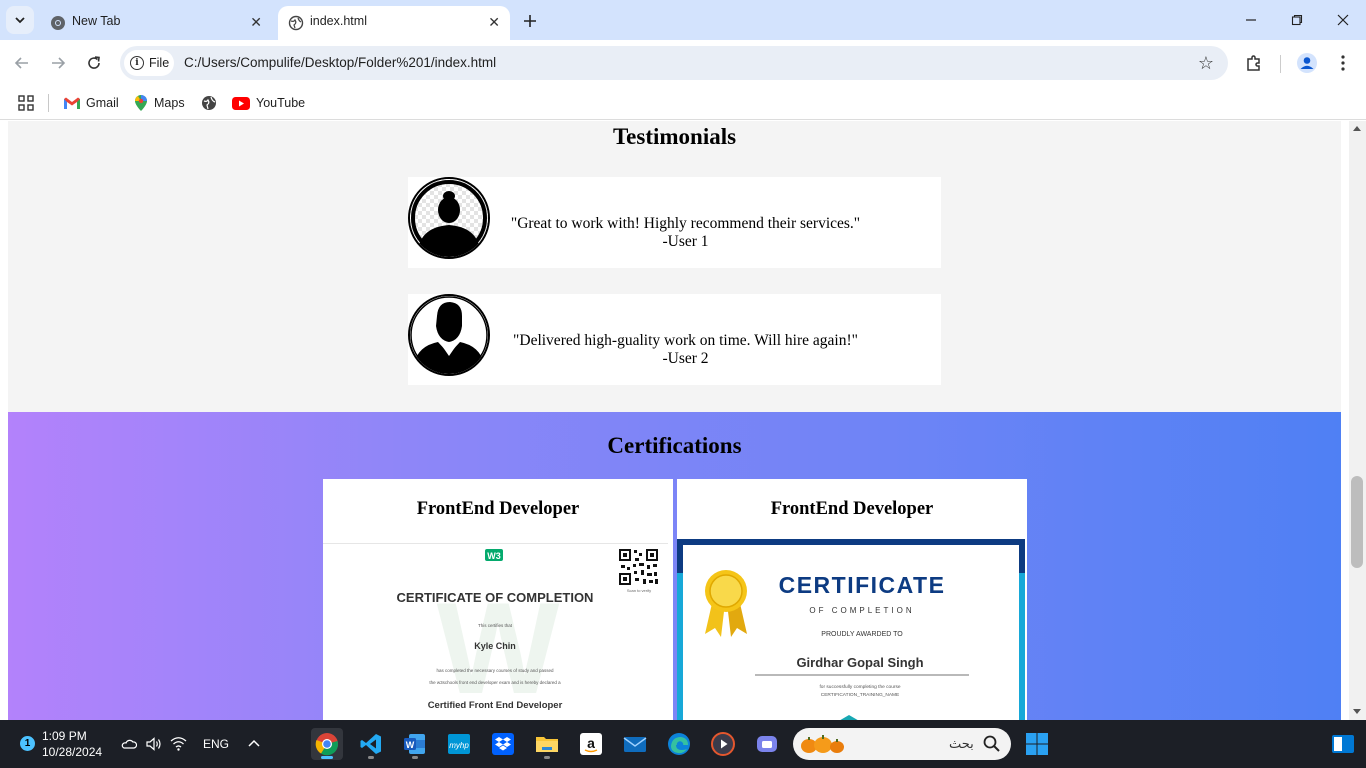 The width and height of the screenshot is (1366, 768). What do you see at coordinates (1297, 20) in the screenshot?
I see `restore-button` at bounding box center [1297, 20].